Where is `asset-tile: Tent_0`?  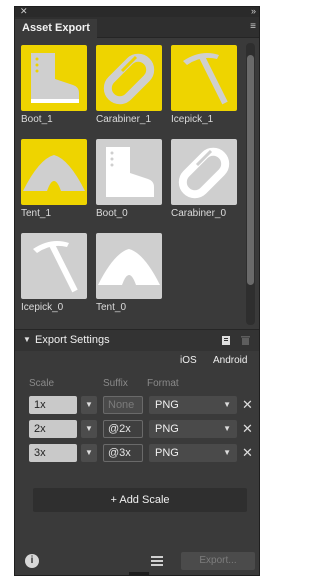
asset-tile: Tent_0 is located at coordinates (129, 273).